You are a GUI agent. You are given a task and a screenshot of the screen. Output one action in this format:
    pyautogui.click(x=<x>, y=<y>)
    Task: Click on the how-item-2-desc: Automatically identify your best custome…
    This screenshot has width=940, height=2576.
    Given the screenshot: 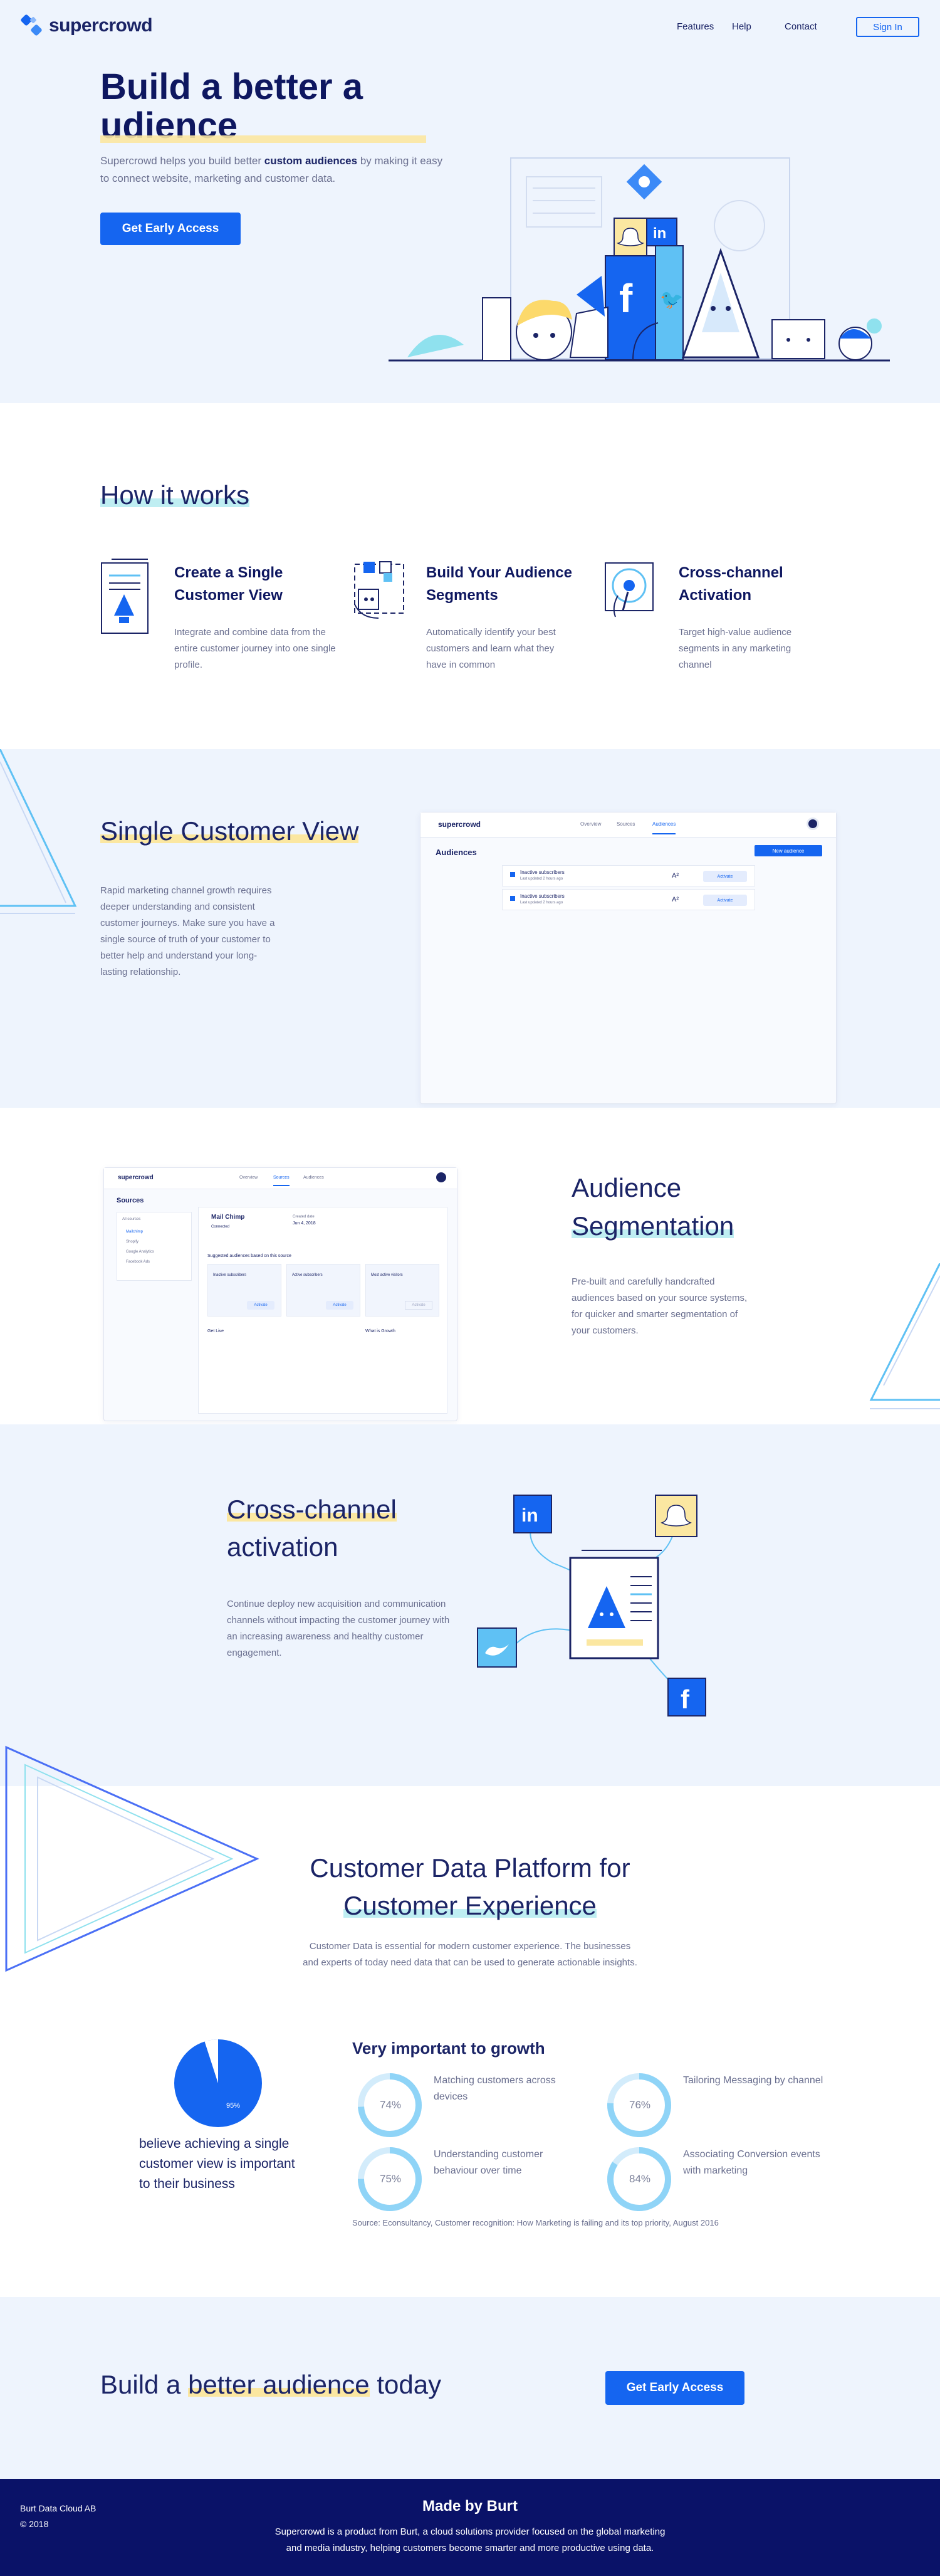 What is the action you would take?
    pyautogui.click(x=491, y=648)
    